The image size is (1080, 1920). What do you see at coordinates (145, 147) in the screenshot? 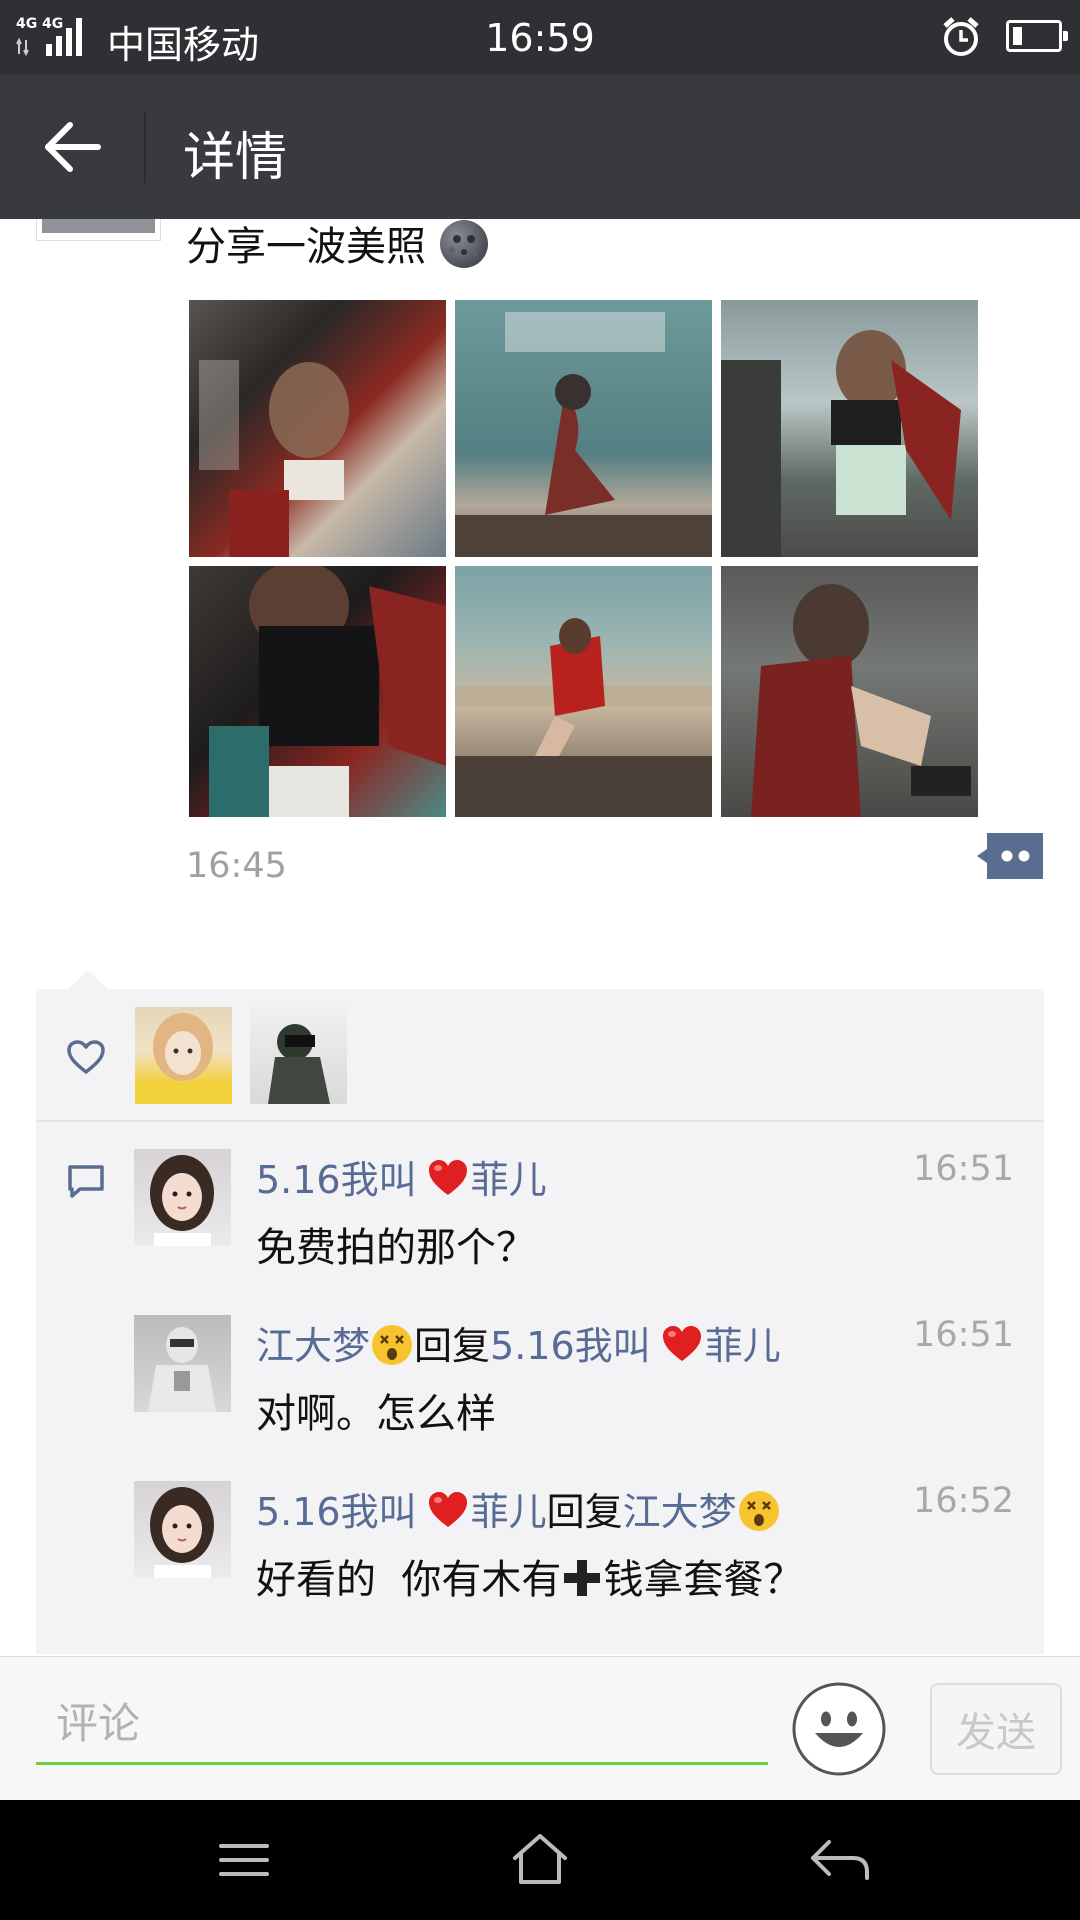
I see `title-divider` at bounding box center [145, 147].